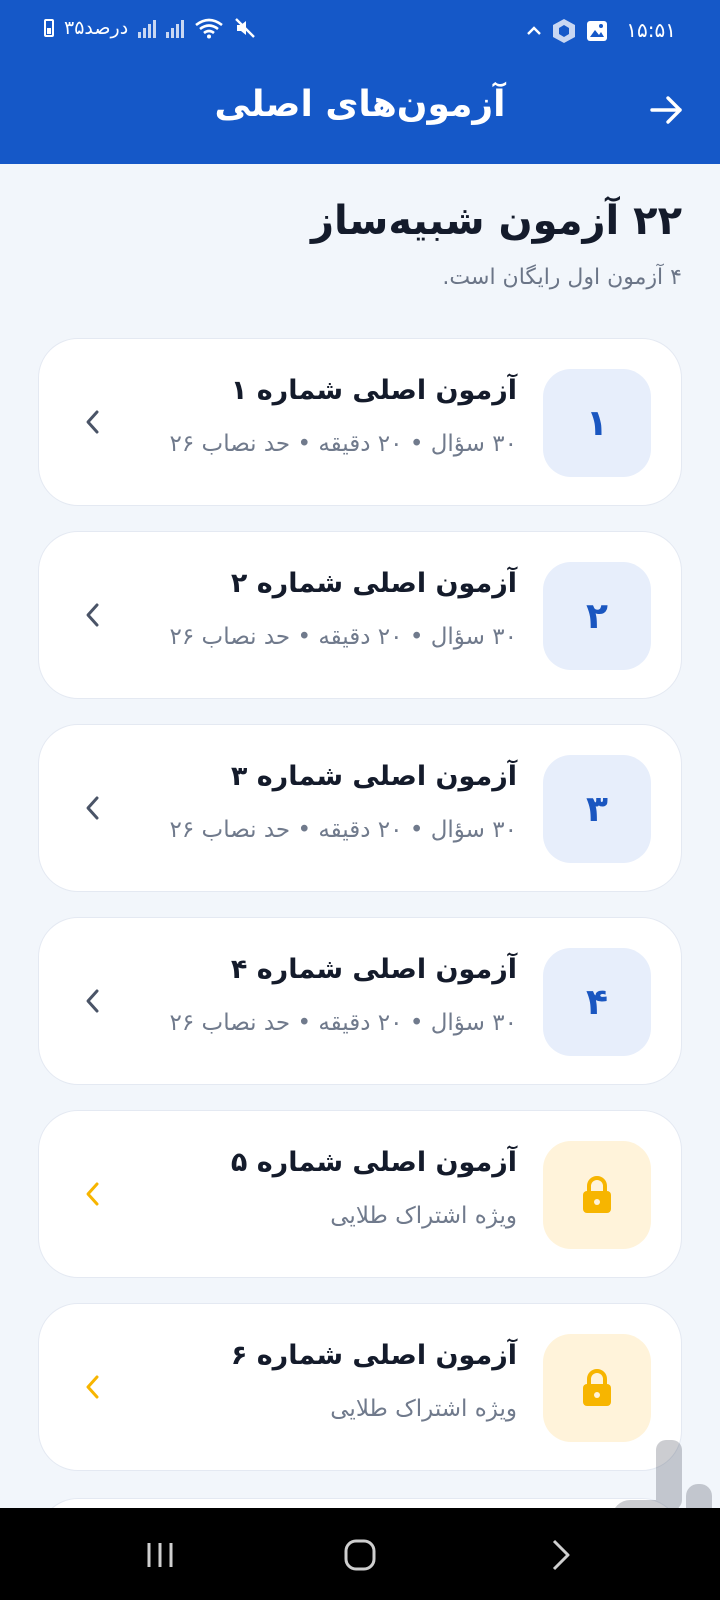 The image size is (720, 1600). I want to click on status-right-icons, so click(567, 31).